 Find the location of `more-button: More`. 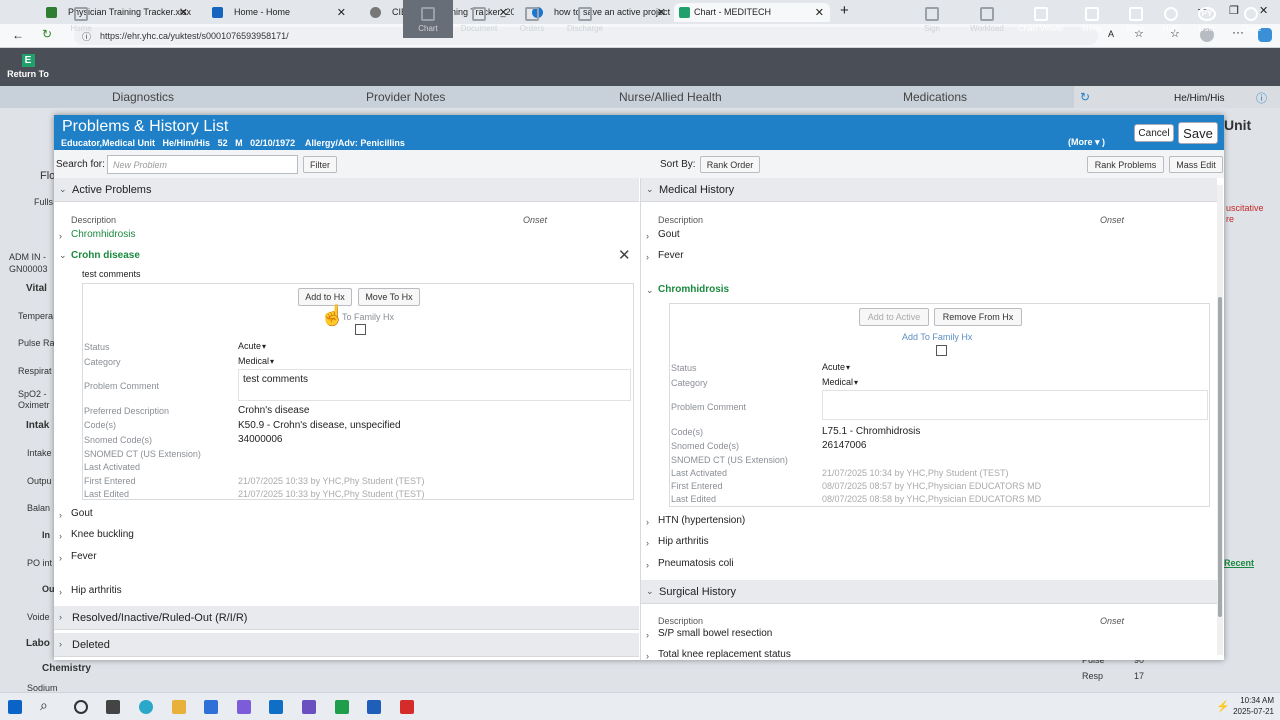

more-button: More is located at coordinates (1136, 19).